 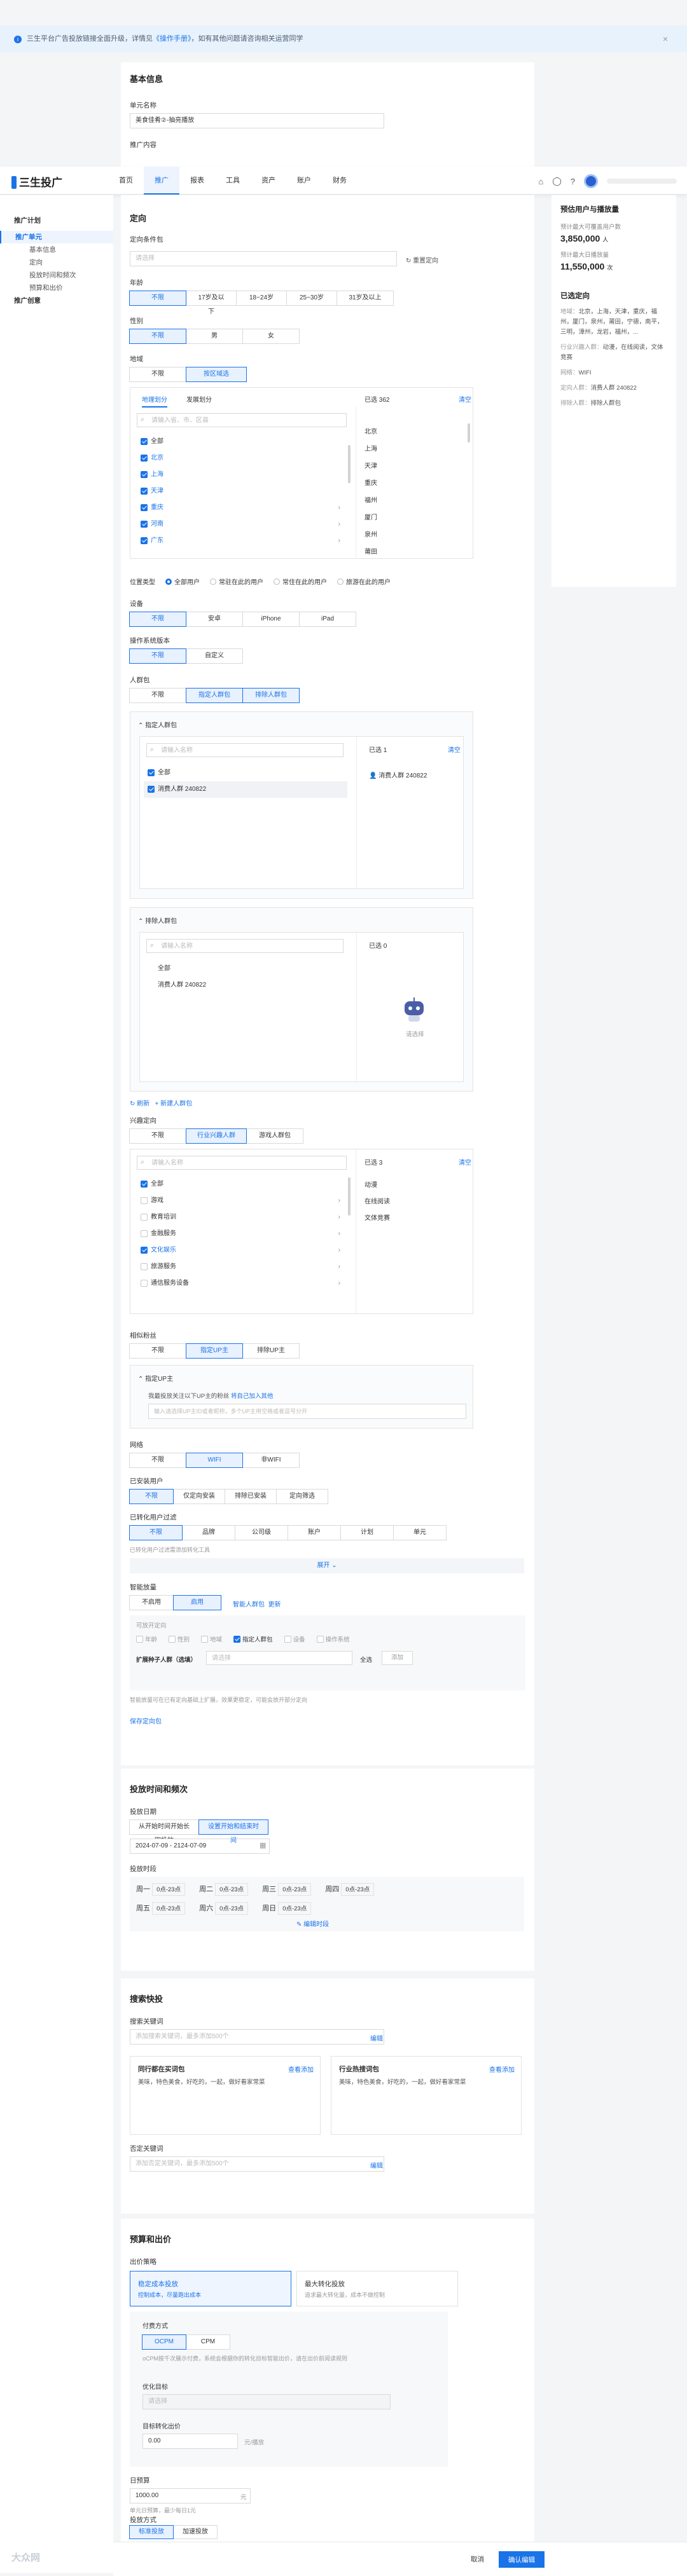 What do you see at coordinates (157, 1461) in the screenshot?
I see `net-opt: 不限` at bounding box center [157, 1461].